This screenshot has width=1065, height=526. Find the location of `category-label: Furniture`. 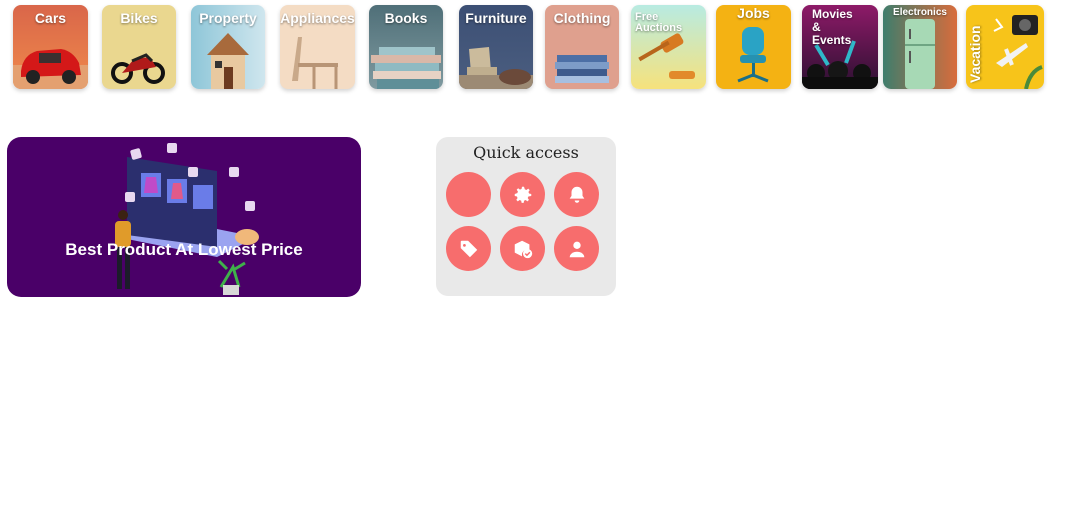

category-label: Furniture is located at coordinates (496, 18).